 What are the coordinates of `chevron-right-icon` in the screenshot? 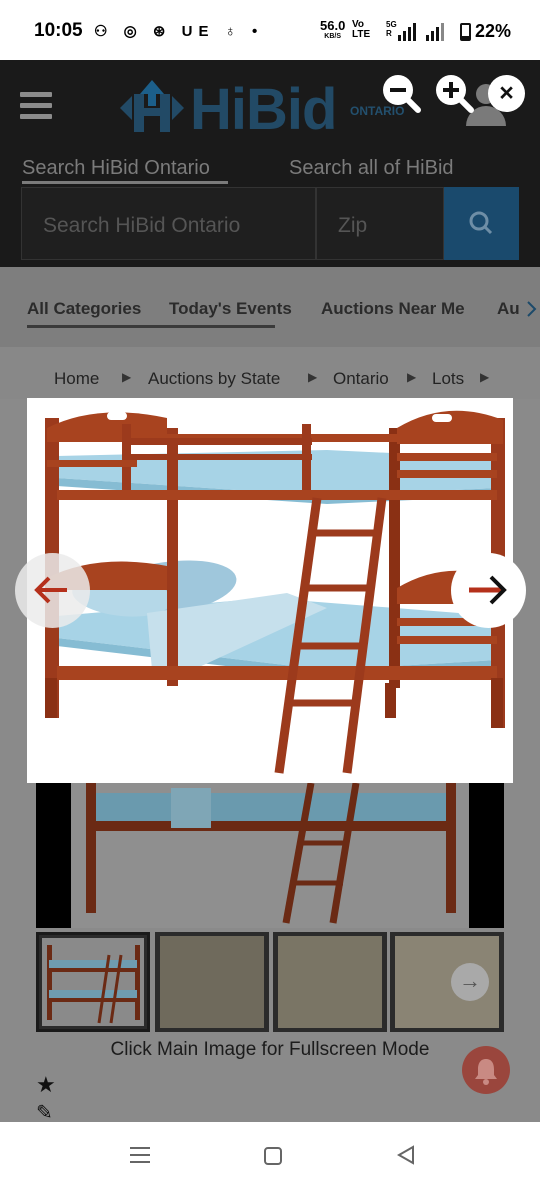 It's located at (532, 309).